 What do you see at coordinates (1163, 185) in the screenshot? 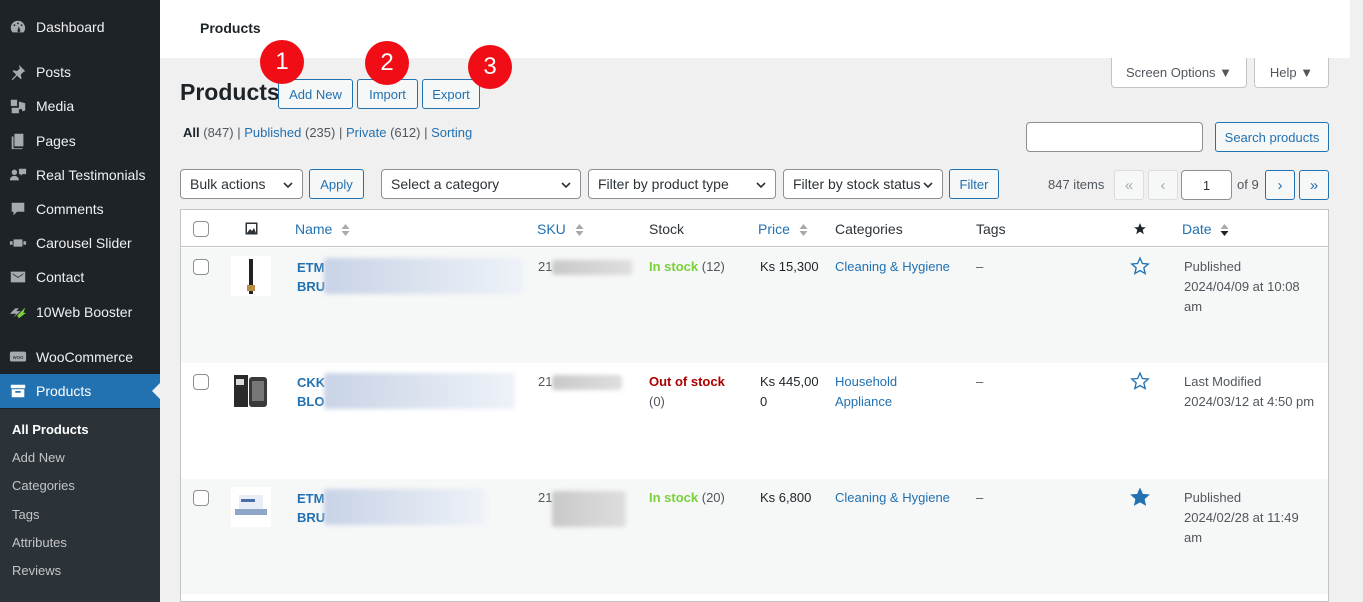
I see `prev-page-button: ‹` at bounding box center [1163, 185].